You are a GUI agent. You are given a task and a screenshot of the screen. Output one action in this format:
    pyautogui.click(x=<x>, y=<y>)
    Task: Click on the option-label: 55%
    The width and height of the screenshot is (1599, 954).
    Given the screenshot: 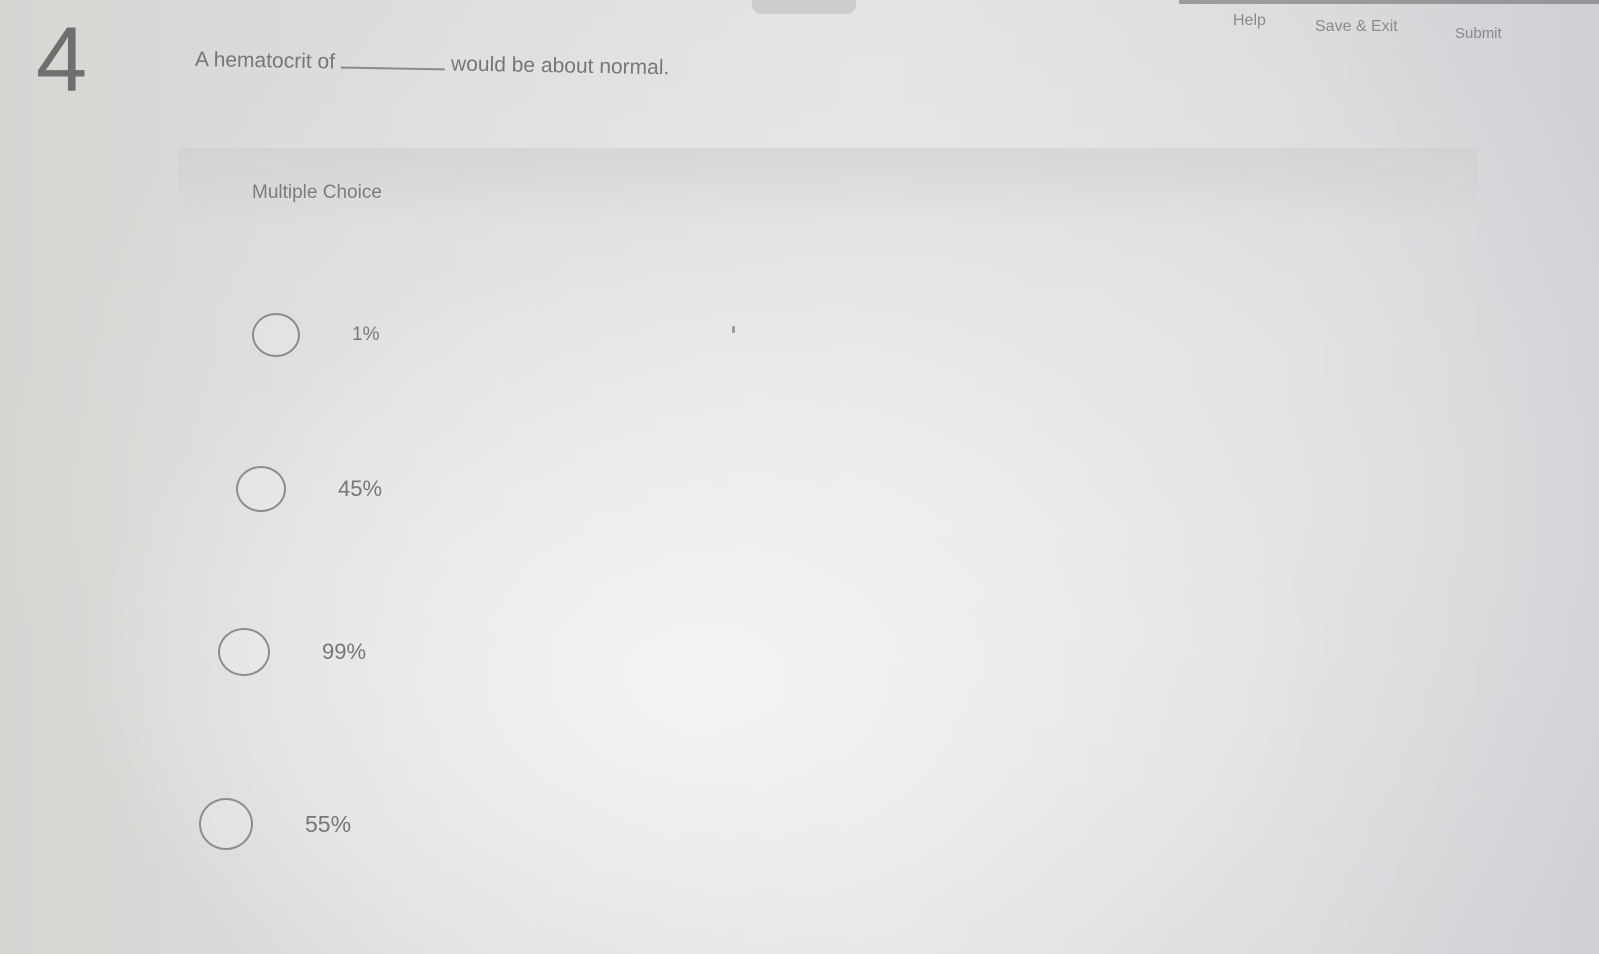 What is the action you would take?
    pyautogui.click(x=328, y=823)
    